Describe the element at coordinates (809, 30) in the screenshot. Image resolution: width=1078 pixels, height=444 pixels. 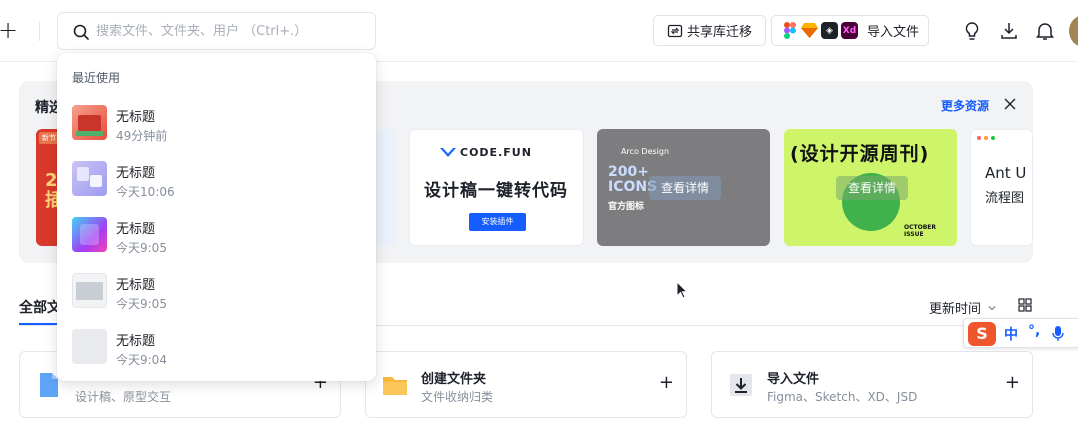
I see `sketch-icon` at that location.